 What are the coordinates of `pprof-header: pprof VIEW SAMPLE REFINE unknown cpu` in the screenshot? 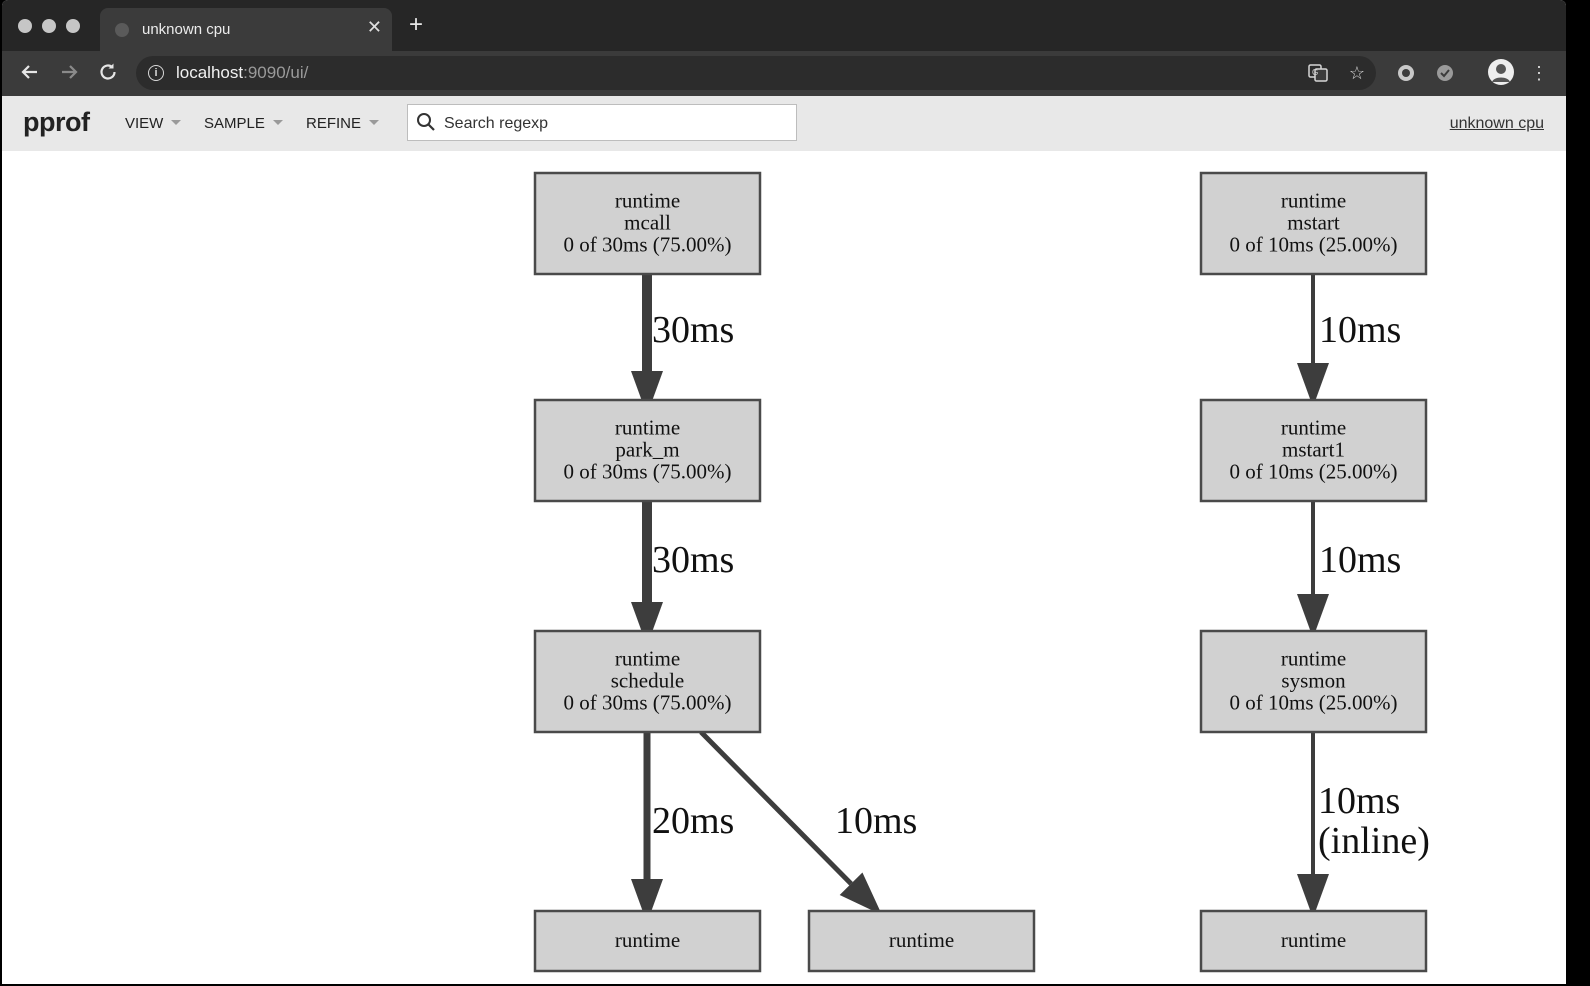 It's located at (784, 123).